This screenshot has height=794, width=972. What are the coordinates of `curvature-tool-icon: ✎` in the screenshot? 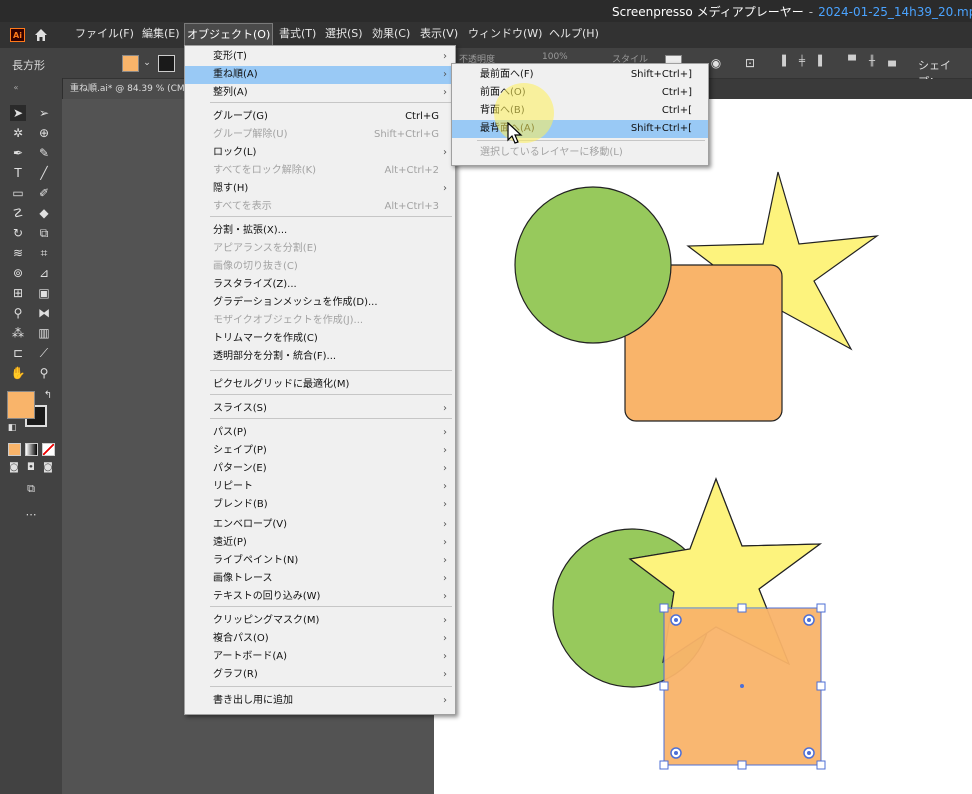 It's located at (44, 153).